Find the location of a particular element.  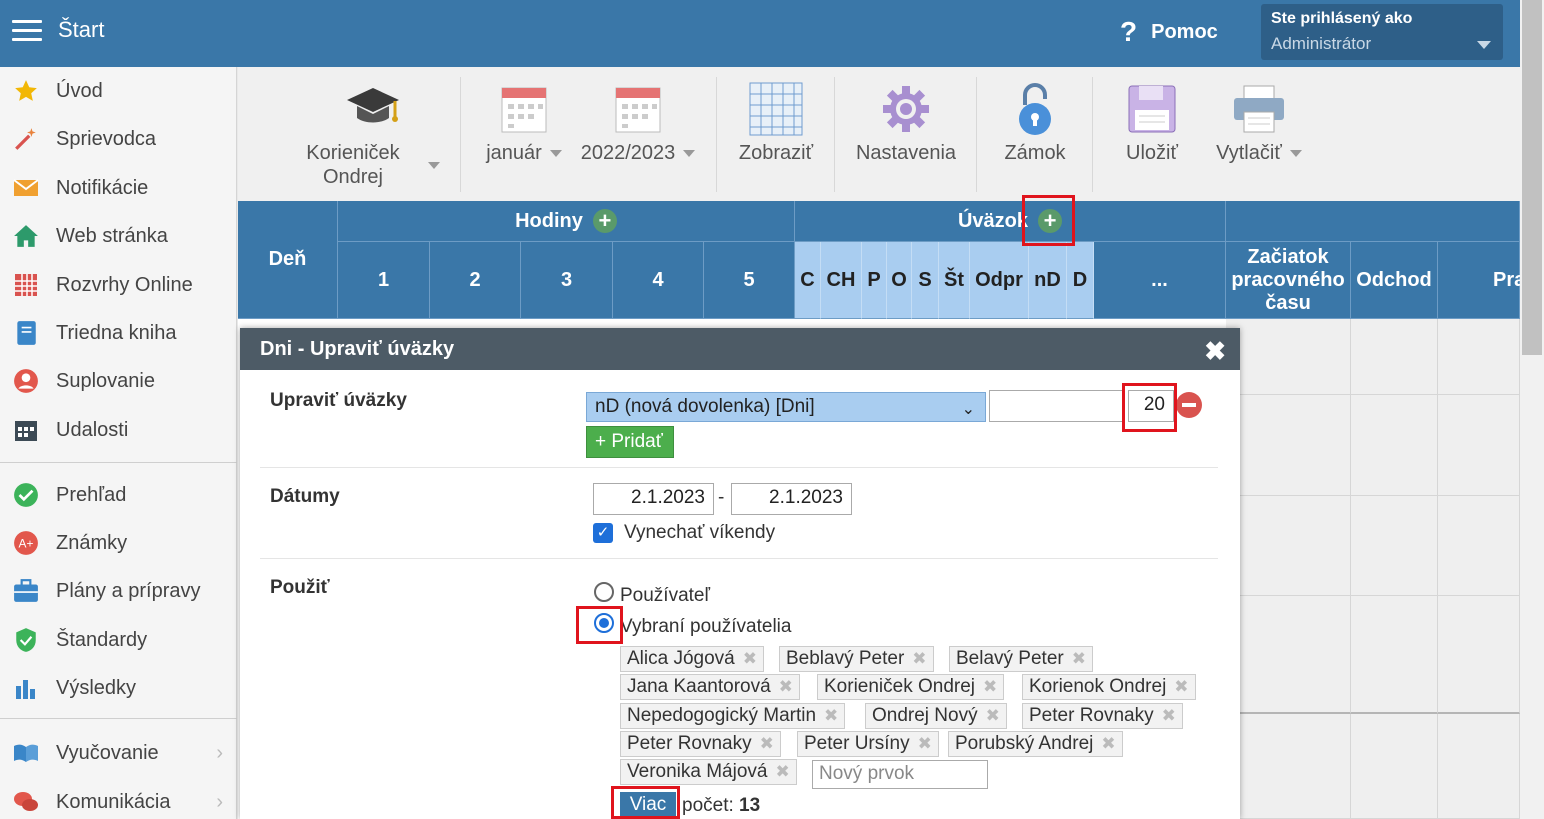

sidebar-item-vyucovanie: Vyučovanie › is located at coordinates (118, 753).